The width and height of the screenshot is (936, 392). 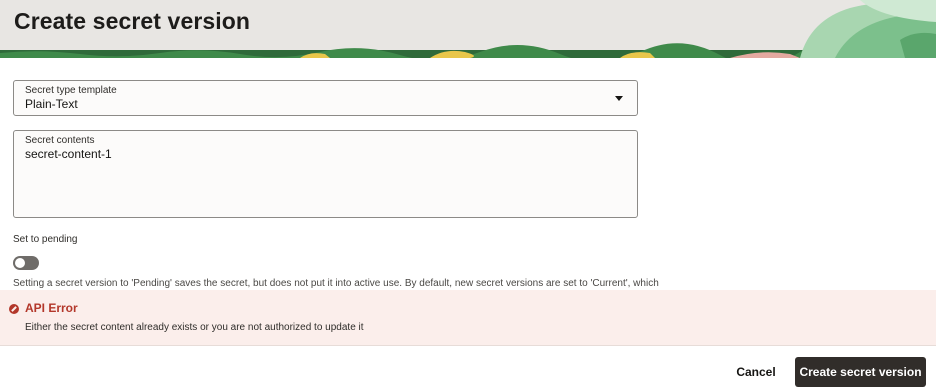 I want to click on chevron-down-icon, so click(x=619, y=98).